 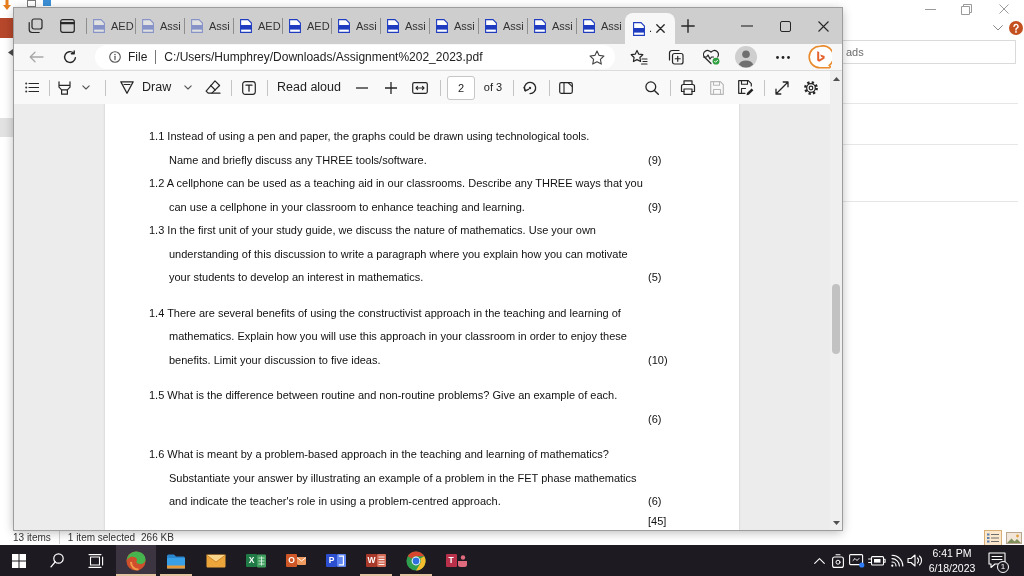 I want to click on battery-icon, so click(x=877, y=560).